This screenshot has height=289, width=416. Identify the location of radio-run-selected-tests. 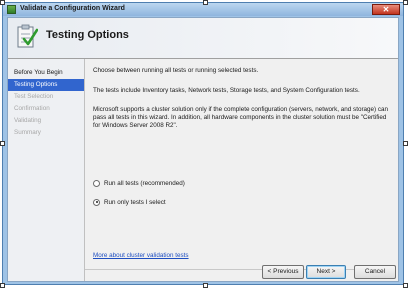
(96, 202).